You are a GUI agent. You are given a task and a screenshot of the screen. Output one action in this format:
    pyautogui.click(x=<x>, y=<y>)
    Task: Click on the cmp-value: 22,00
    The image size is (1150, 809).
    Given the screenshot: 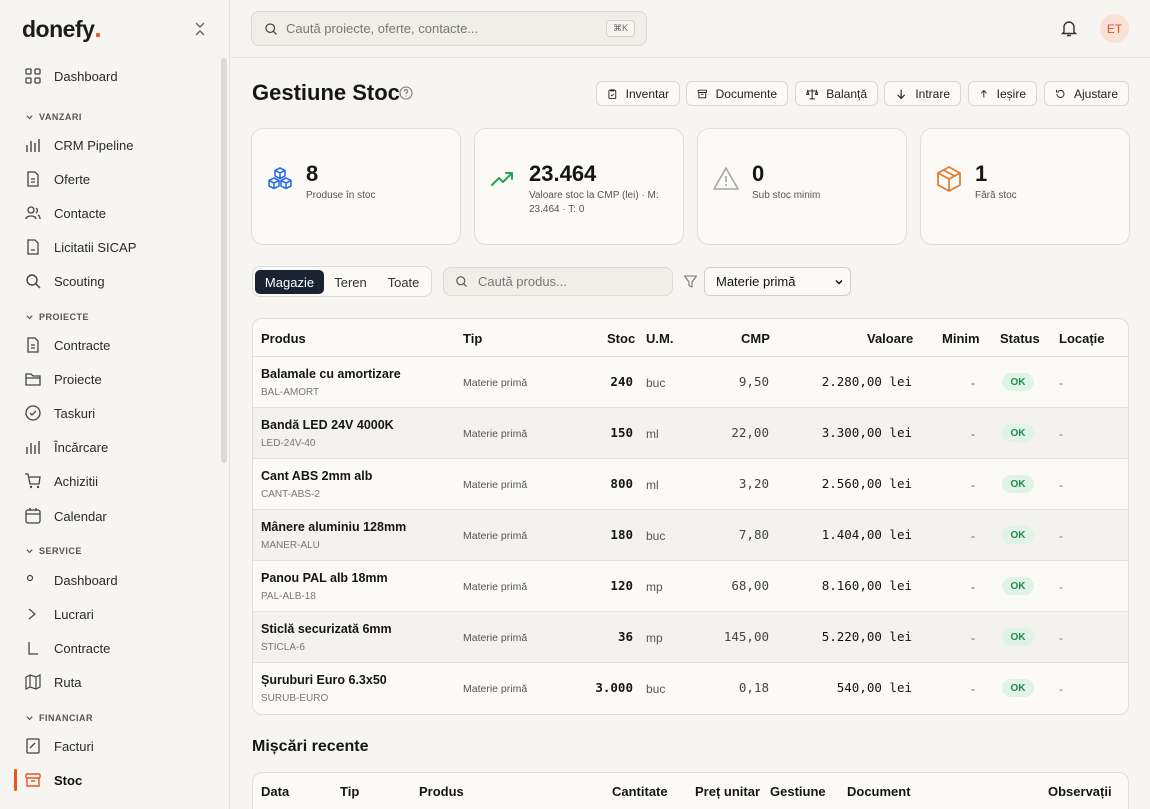 What is the action you would take?
    pyautogui.click(x=750, y=432)
    